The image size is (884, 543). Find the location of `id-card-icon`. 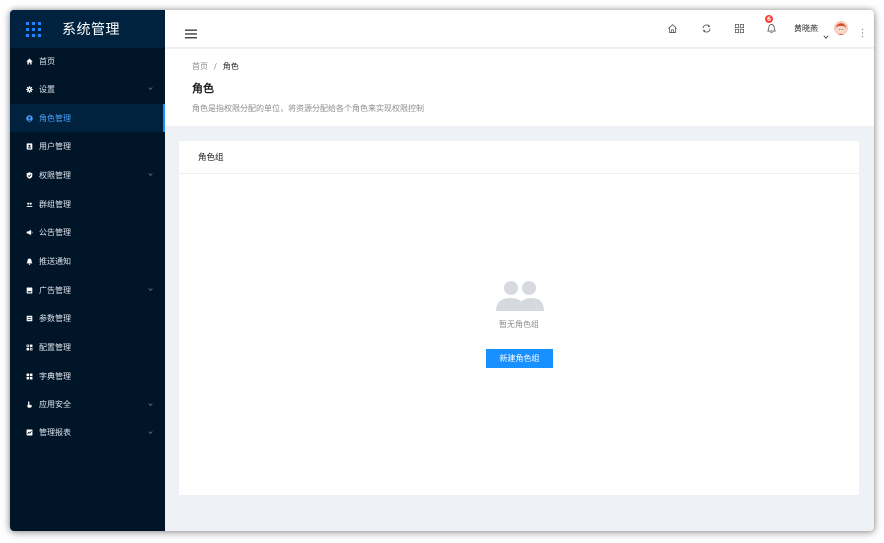

id-card-icon is located at coordinates (29, 146).